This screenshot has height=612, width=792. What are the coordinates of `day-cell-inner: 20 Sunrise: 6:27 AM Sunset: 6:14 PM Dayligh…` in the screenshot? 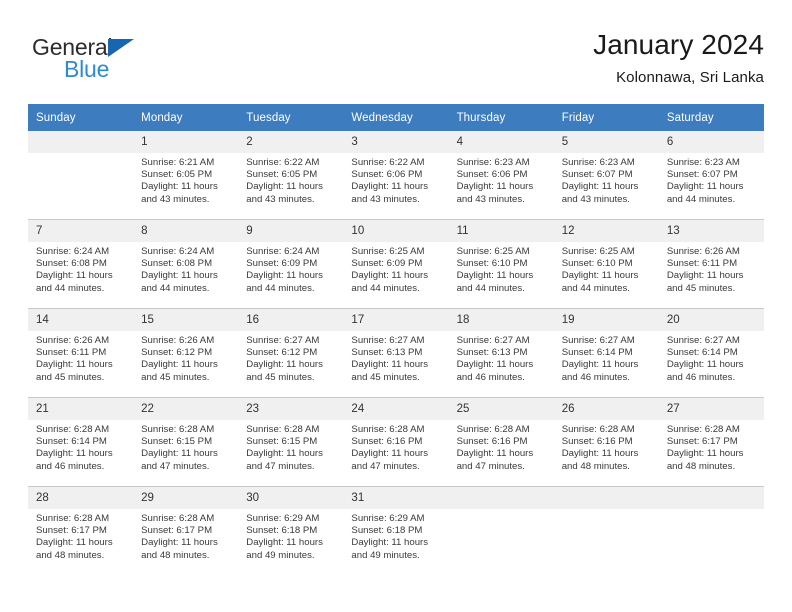 It's located at (711, 353).